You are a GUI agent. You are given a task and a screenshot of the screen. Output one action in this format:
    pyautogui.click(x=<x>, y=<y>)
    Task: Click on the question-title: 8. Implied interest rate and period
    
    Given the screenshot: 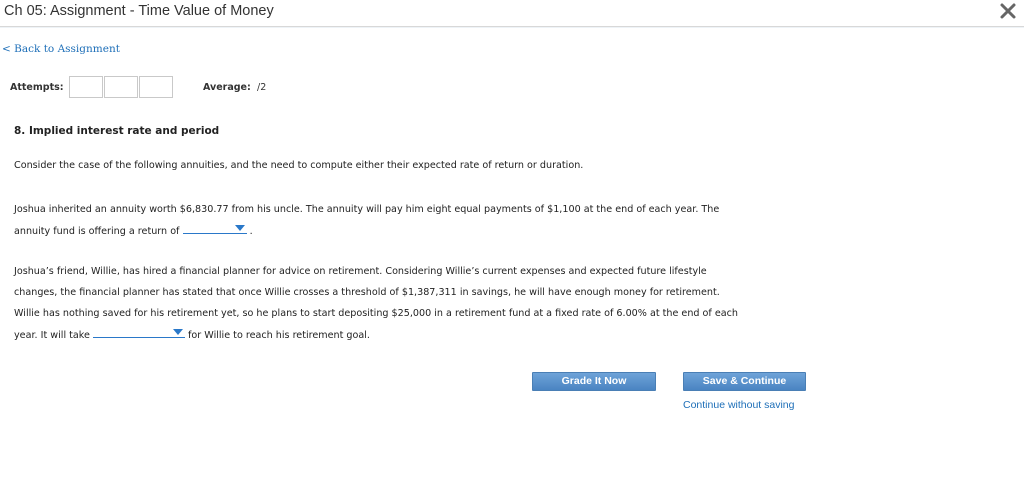 What is the action you would take?
    pyautogui.click(x=117, y=131)
    